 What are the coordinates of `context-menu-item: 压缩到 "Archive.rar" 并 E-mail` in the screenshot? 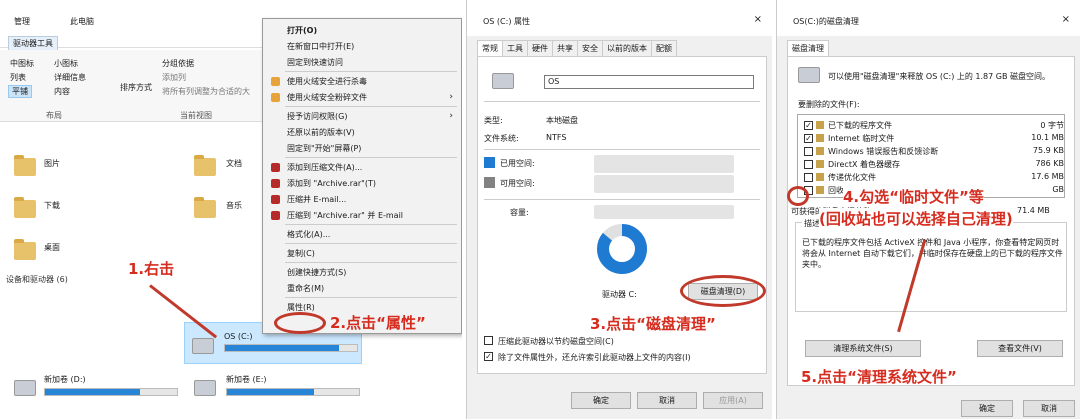 It's located at (345, 215).